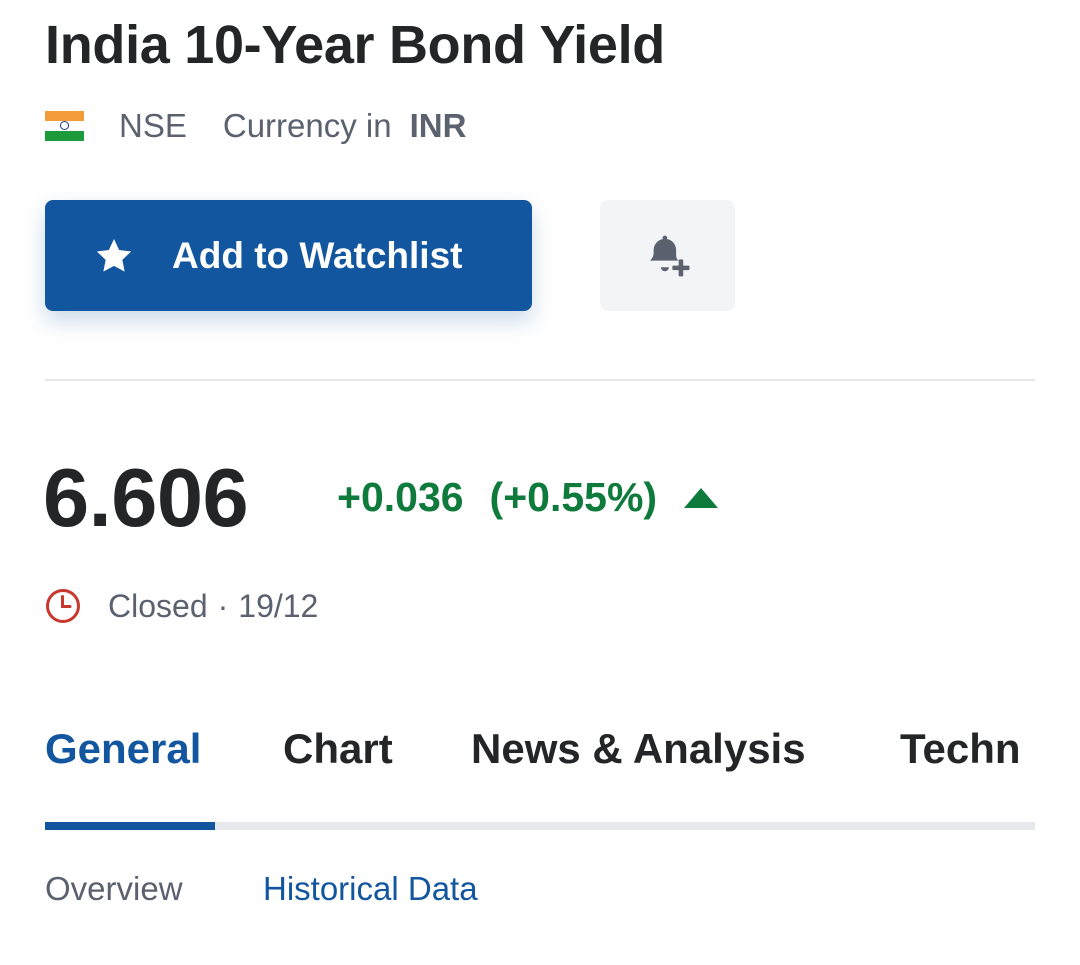  Describe the element at coordinates (278, 605) in the screenshot. I see `status-date: 19/12` at that location.